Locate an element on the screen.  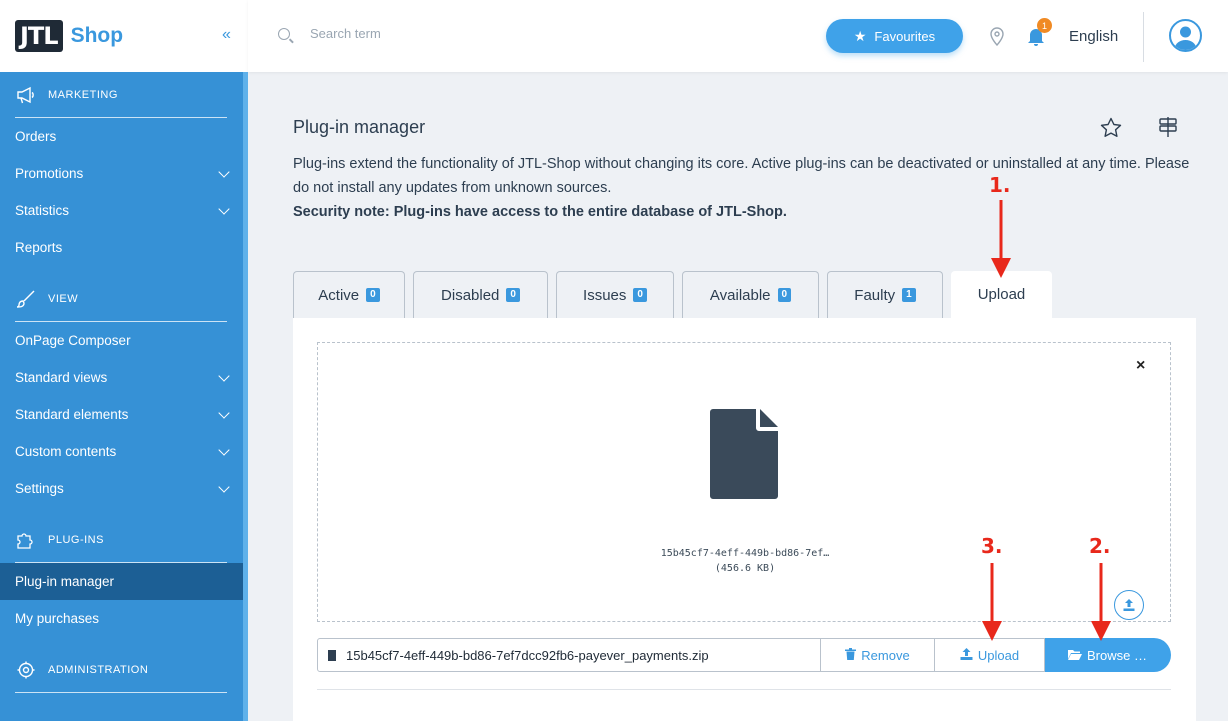
remove-button: Remove is located at coordinates (878, 655).